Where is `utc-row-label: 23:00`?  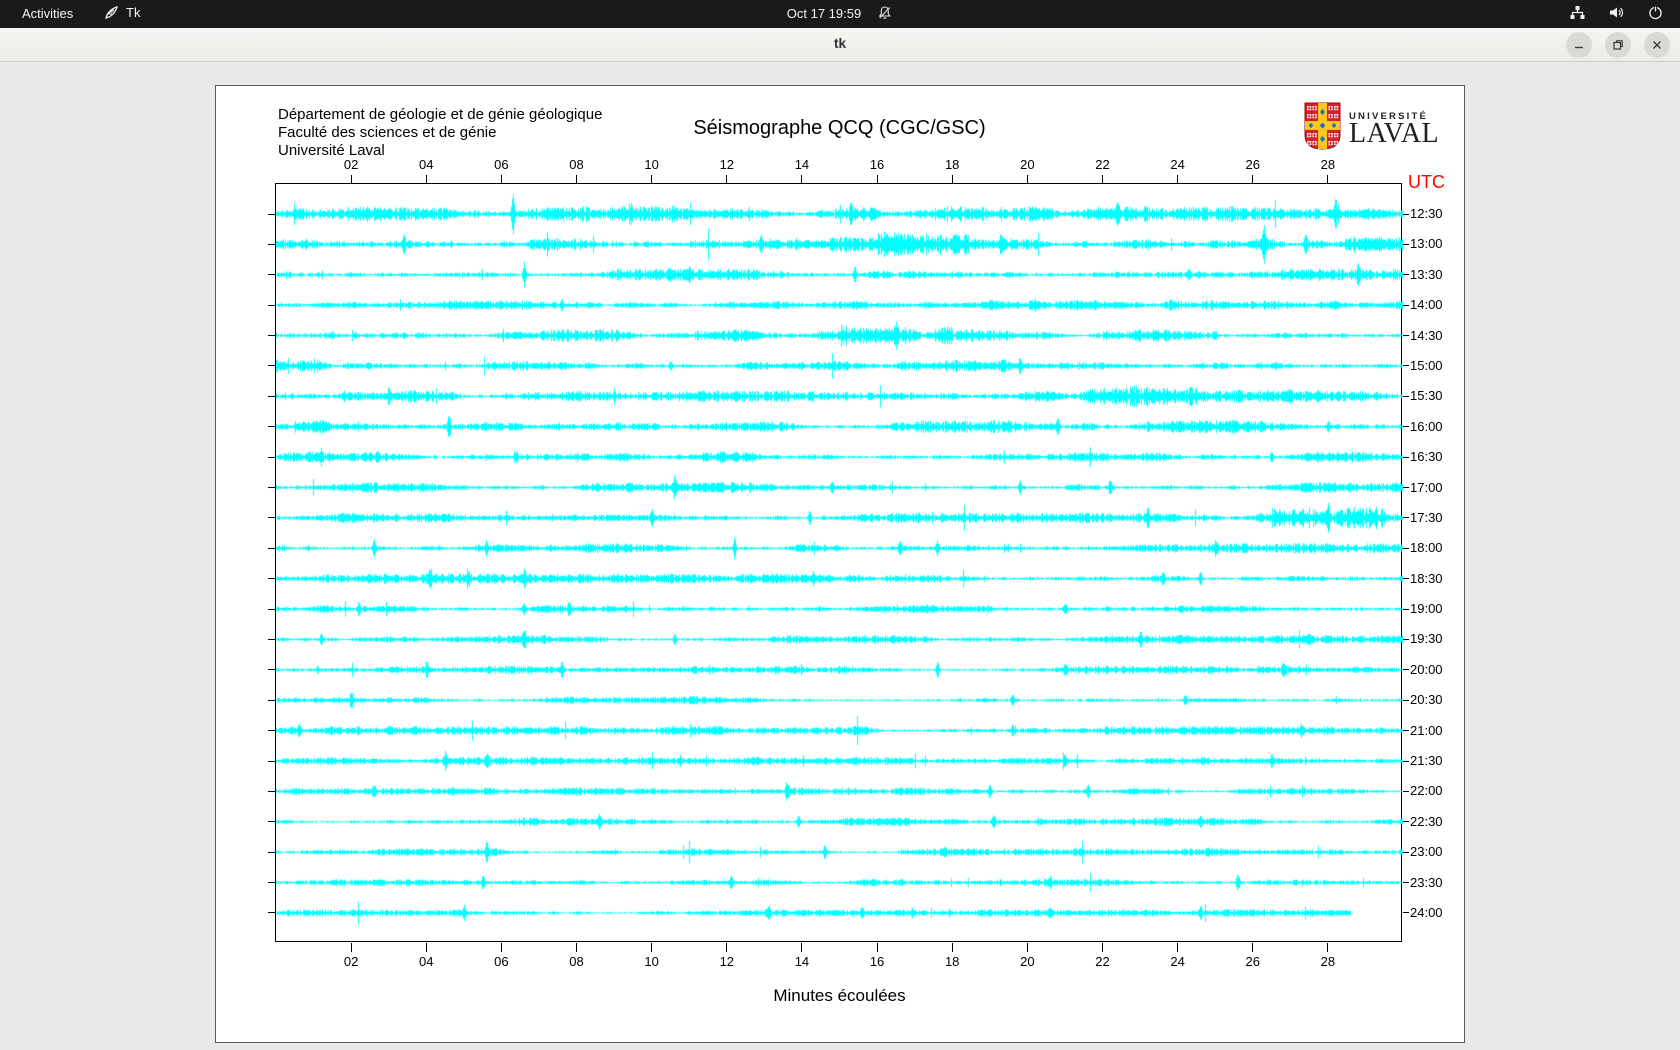 utc-row-label: 23:00 is located at coordinates (1426, 852).